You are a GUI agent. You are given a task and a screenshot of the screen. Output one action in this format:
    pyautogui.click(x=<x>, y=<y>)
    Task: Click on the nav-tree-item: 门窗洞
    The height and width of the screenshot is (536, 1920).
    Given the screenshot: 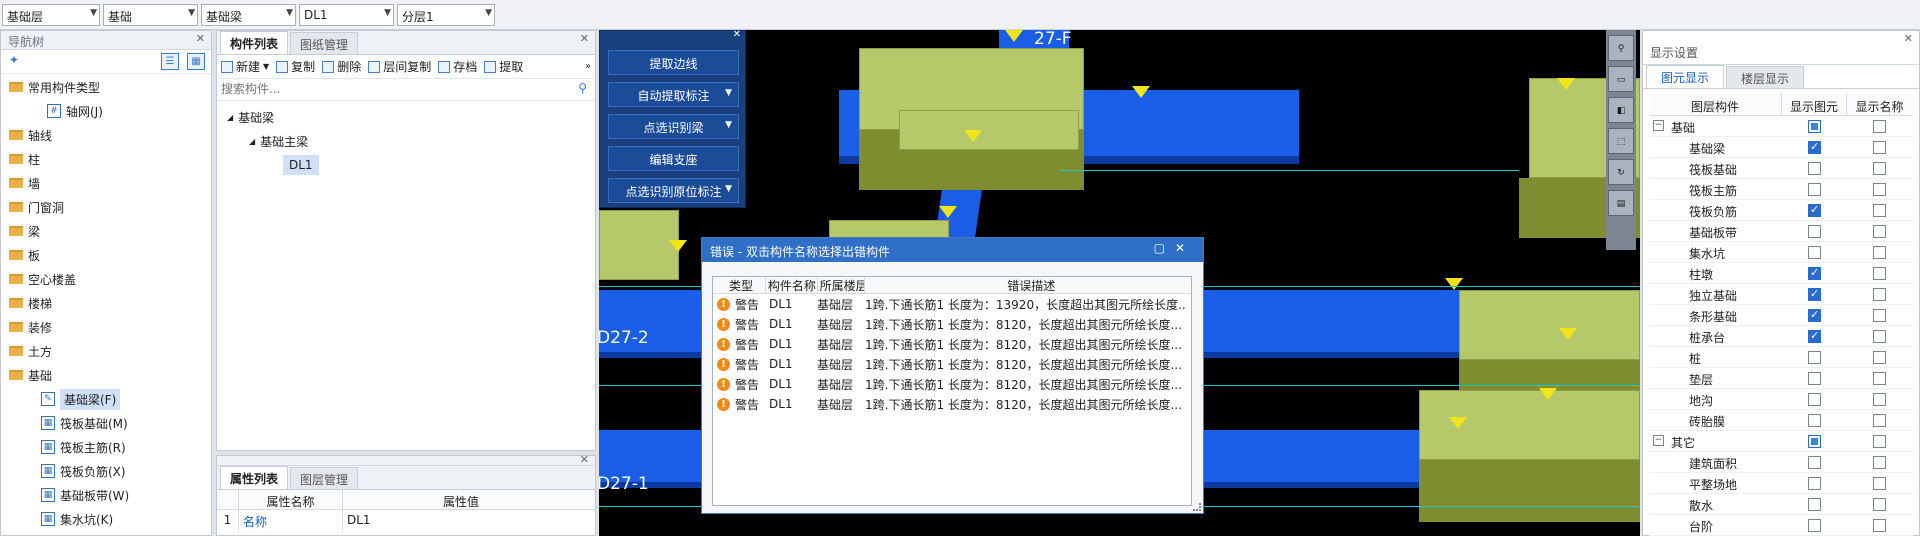 What is the action you would take?
    pyautogui.click(x=106, y=207)
    